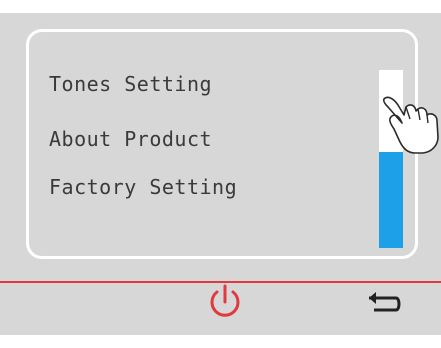 This screenshot has width=441, height=348. Describe the element at coordinates (130, 139) in the screenshot. I see `menu-item-about-product: About Product` at that location.